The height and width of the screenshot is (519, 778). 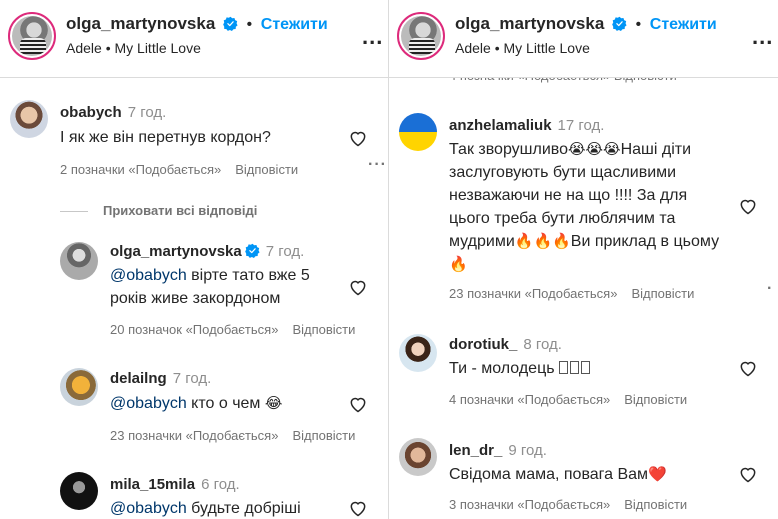 I want to click on comment-username: anzhelamaliuk, so click(x=500, y=125).